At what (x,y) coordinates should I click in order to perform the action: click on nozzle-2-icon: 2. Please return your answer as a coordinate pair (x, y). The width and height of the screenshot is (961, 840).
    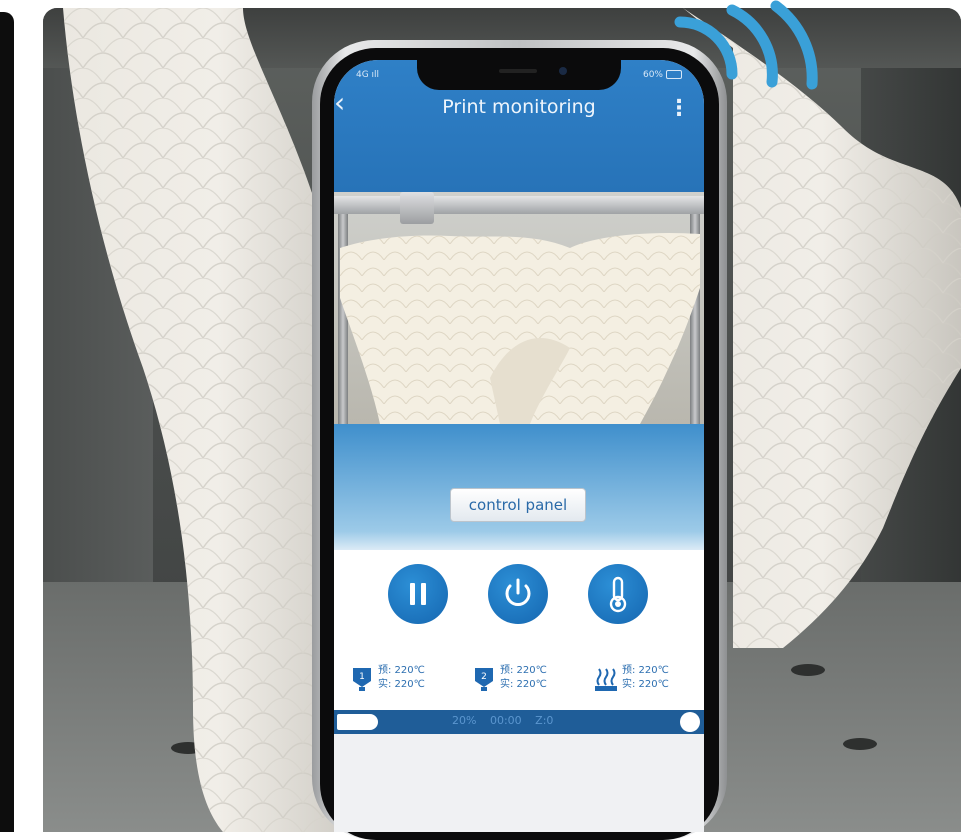
    Looking at the image, I should click on (484, 679).